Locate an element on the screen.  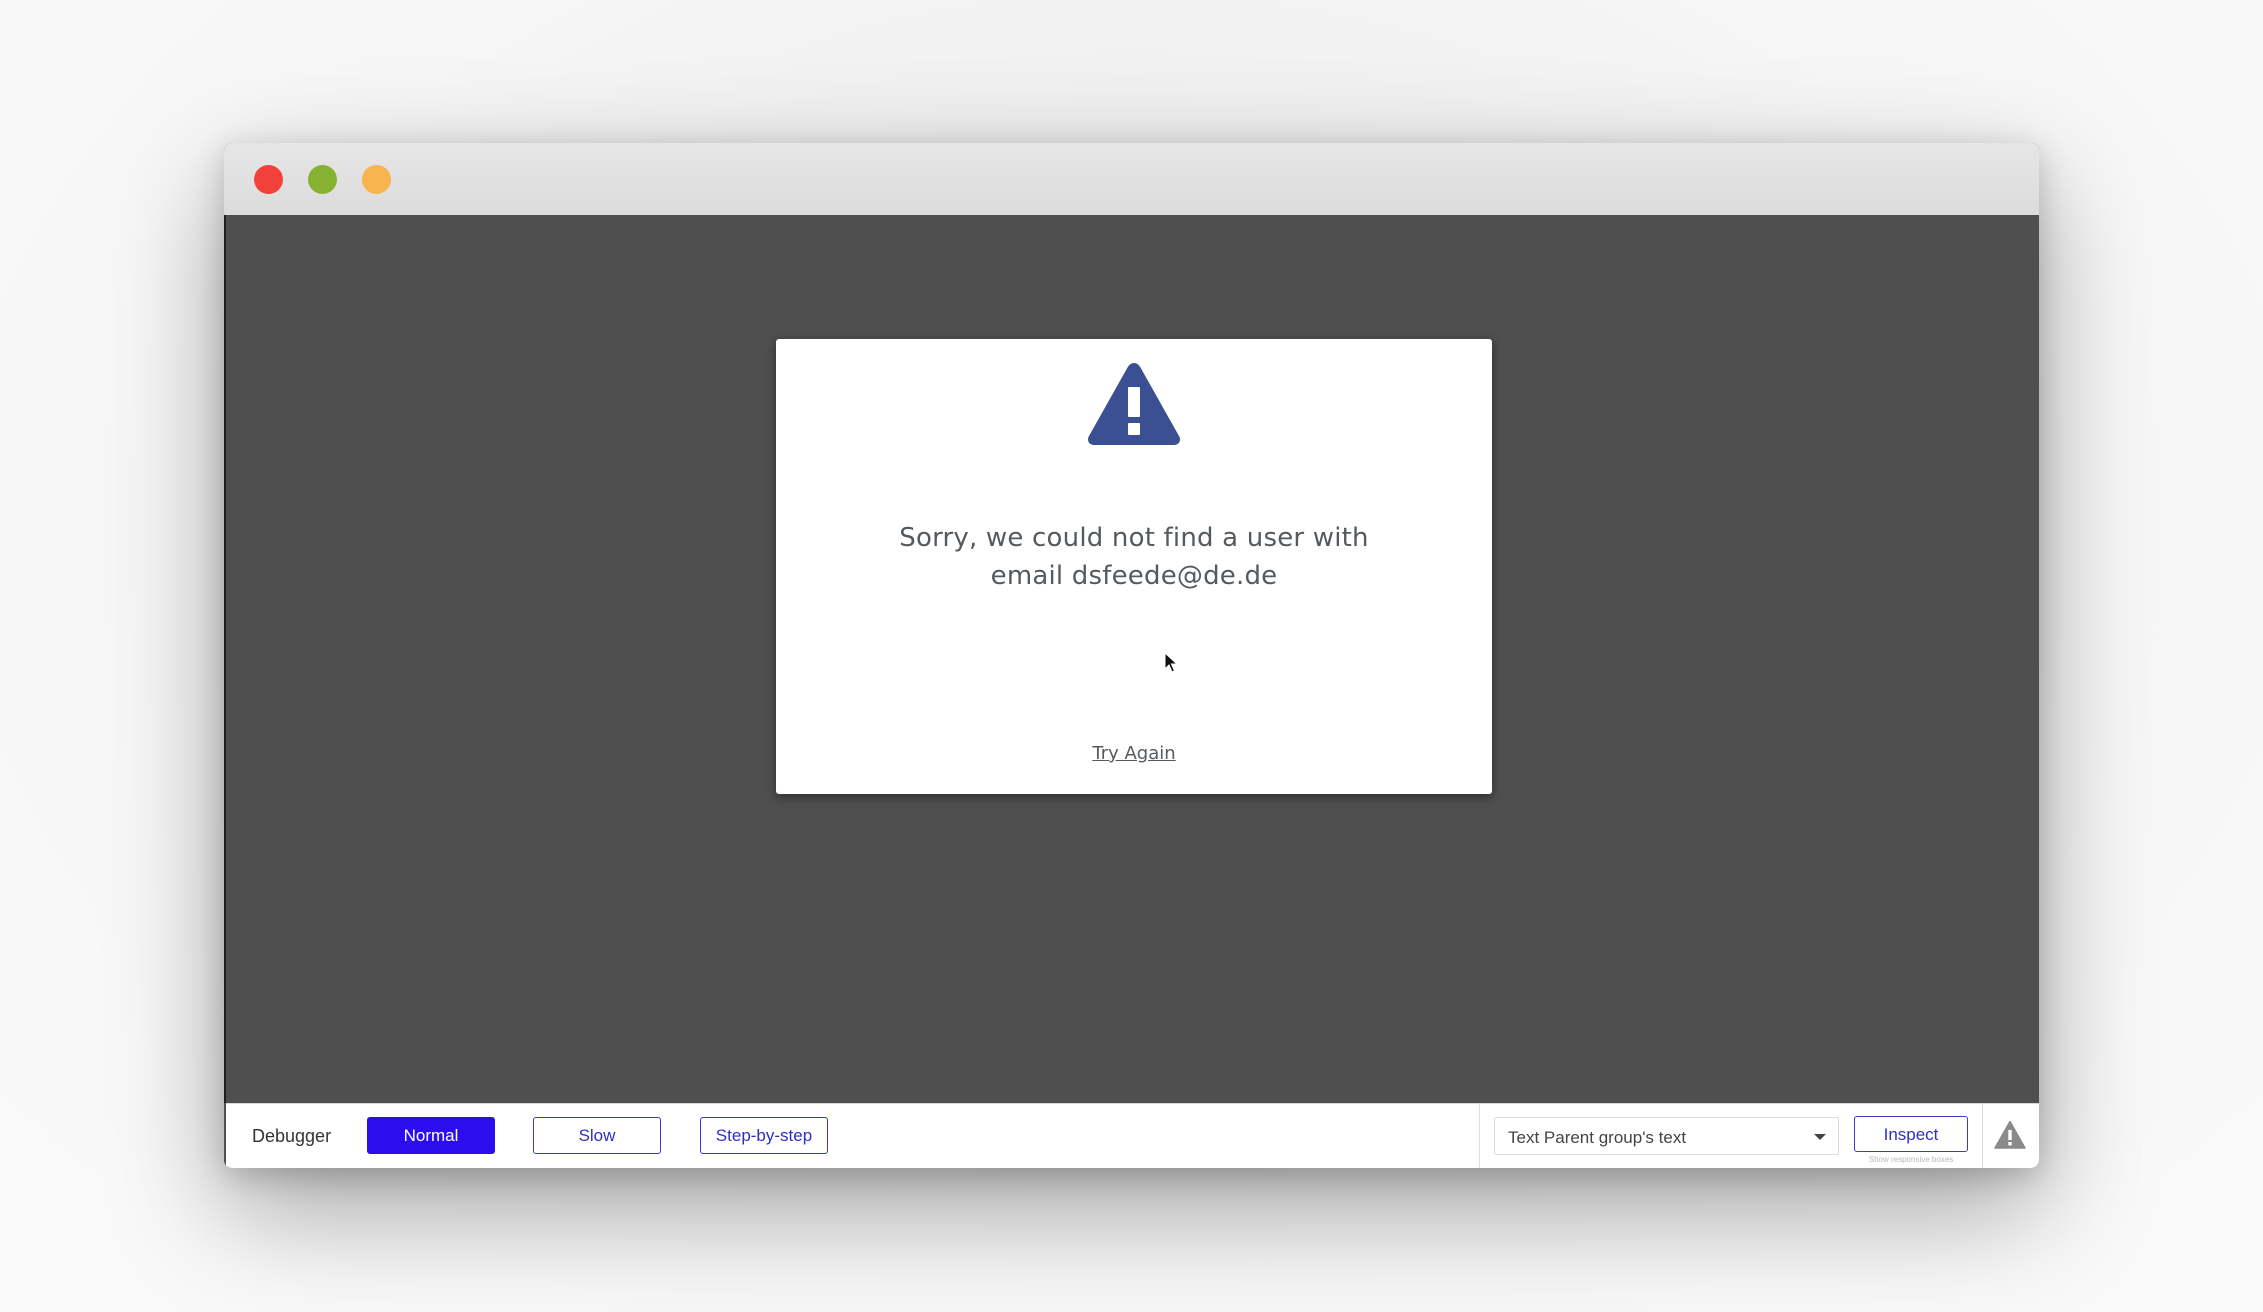
element-selector-dropdown: Text Parent group's text is located at coordinates (1666, 1136).